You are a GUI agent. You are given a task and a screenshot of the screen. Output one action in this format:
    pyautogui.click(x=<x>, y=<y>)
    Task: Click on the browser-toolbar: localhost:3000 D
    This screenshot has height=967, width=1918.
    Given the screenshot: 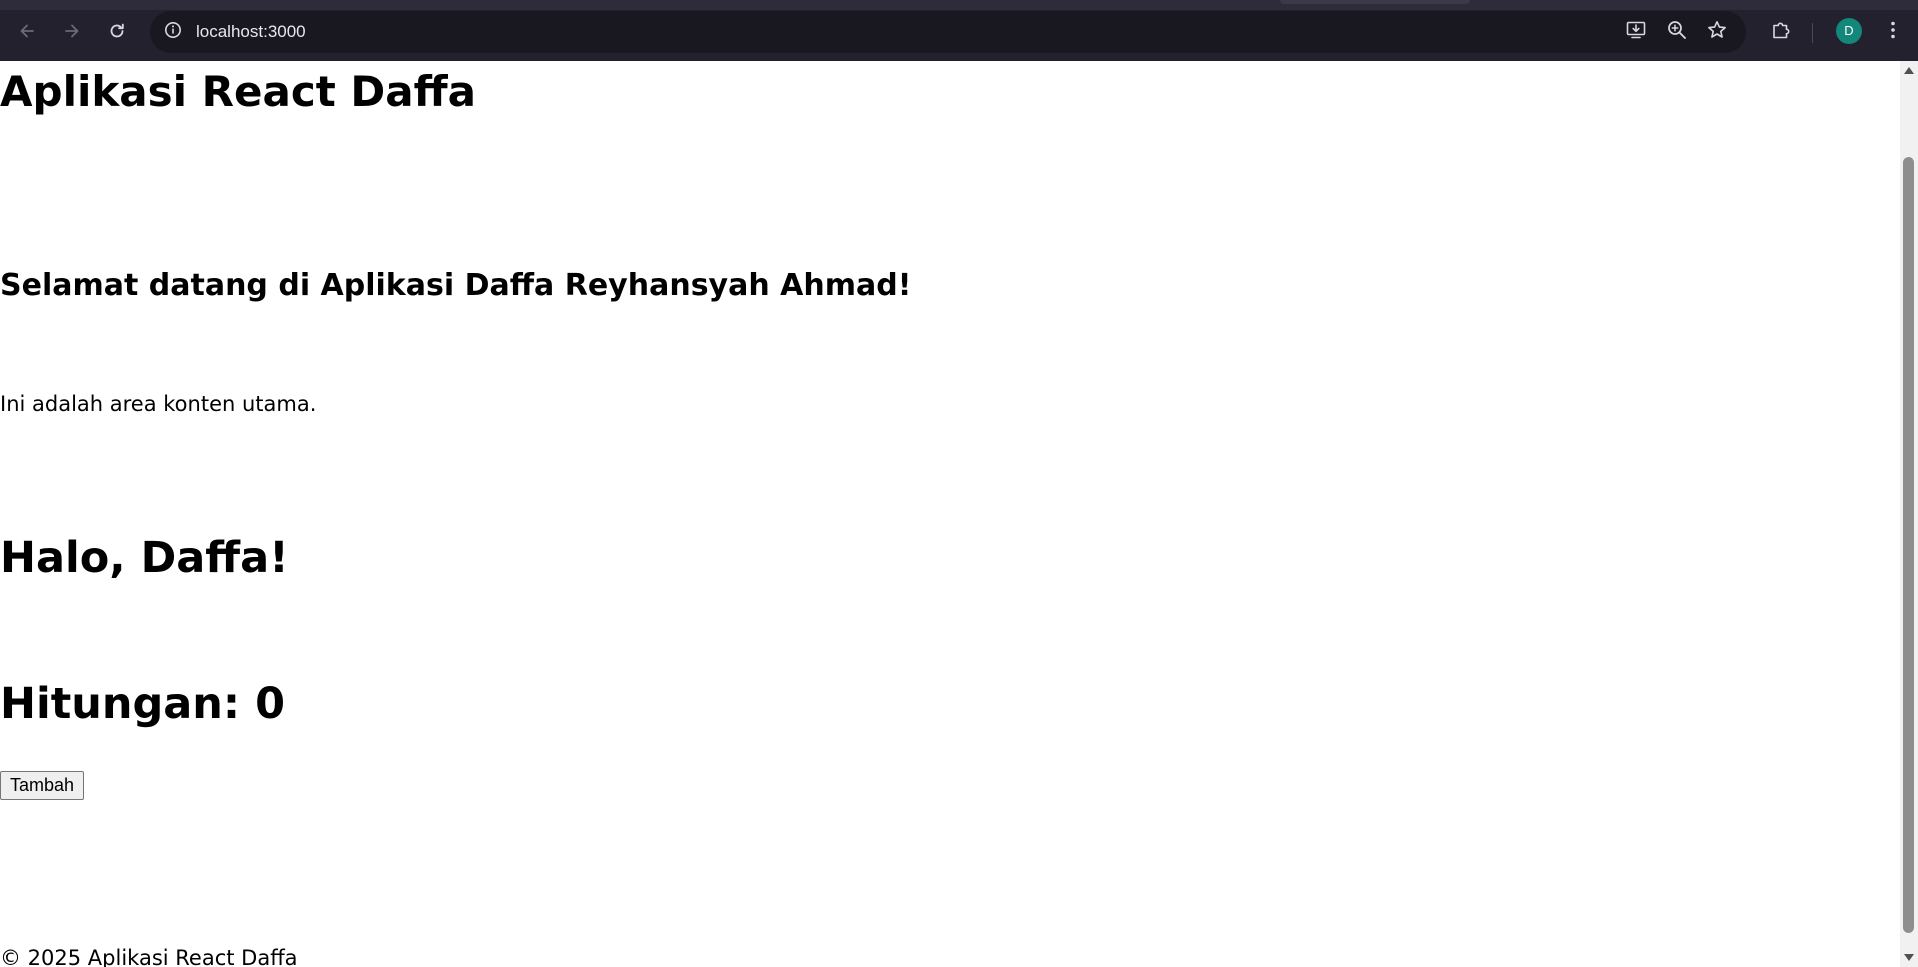 What is the action you would take?
    pyautogui.click(x=959, y=31)
    